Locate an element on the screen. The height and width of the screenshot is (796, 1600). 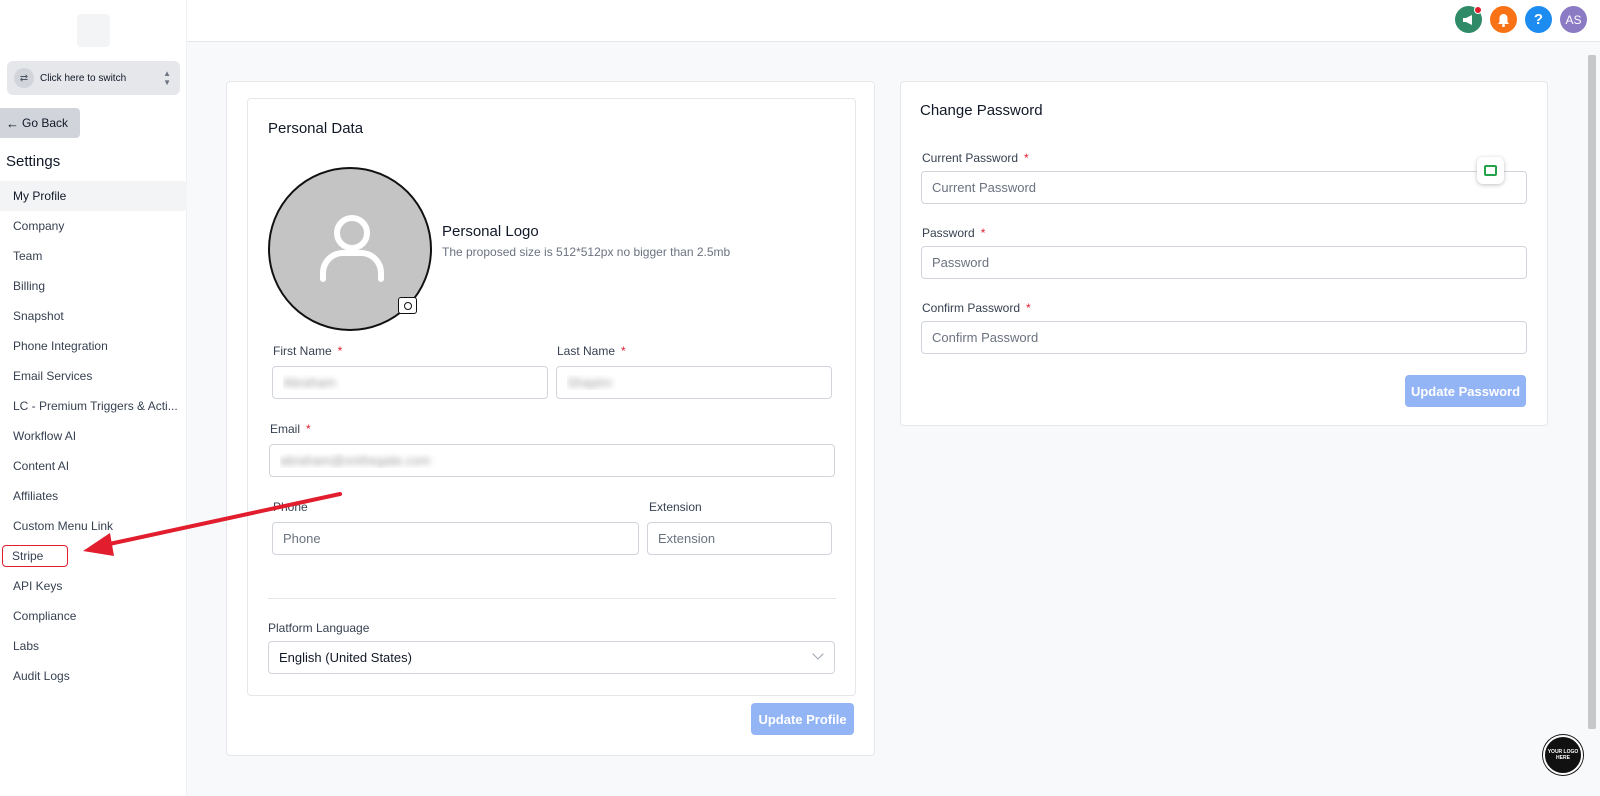
phone-label: Phone is located at coordinates (290, 507).